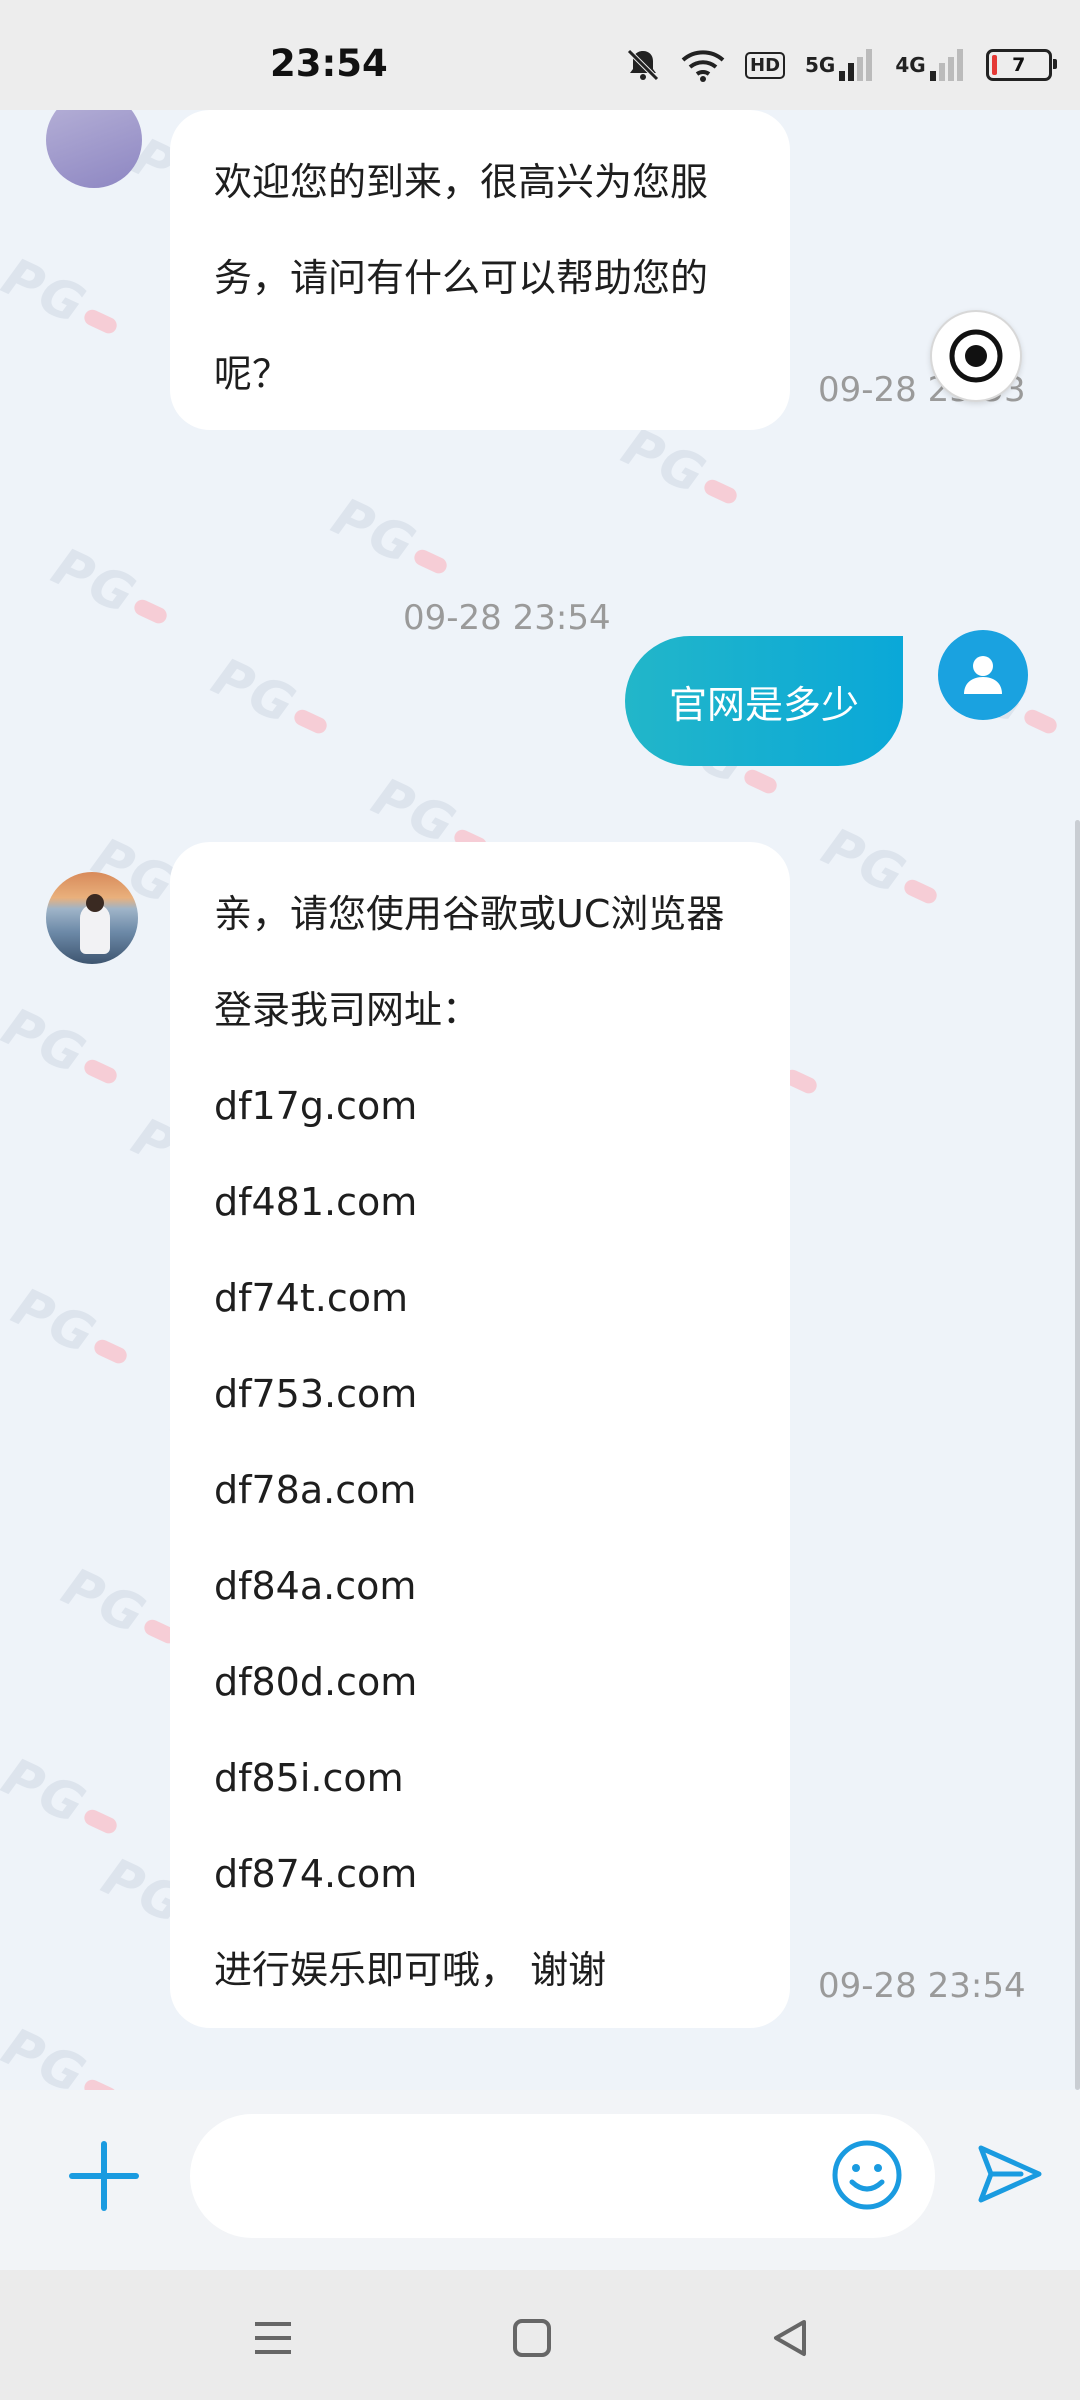 This screenshot has height=2400, width=1080. I want to click on plus-icon, so click(104, 2176).